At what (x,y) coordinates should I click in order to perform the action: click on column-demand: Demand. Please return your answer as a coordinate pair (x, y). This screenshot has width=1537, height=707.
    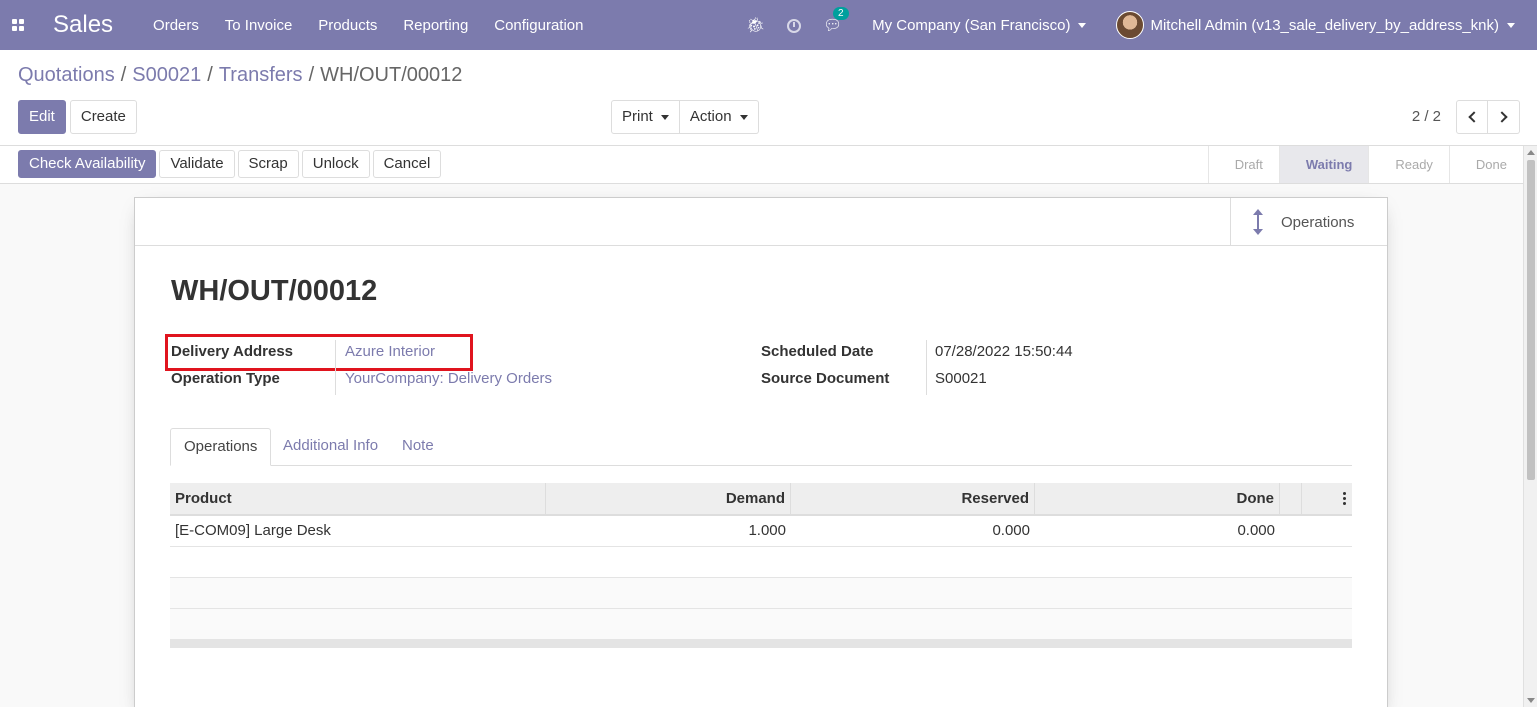
    Looking at the image, I should click on (668, 498).